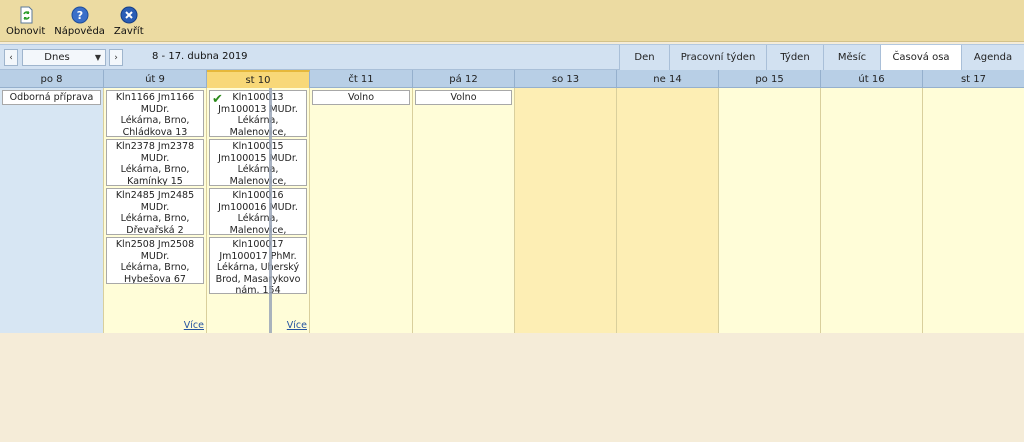 Image resolution: width=1024 pixels, height=442 pixels. What do you see at coordinates (52, 210) in the screenshot?
I see `day-column: Odborná příprava` at bounding box center [52, 210].